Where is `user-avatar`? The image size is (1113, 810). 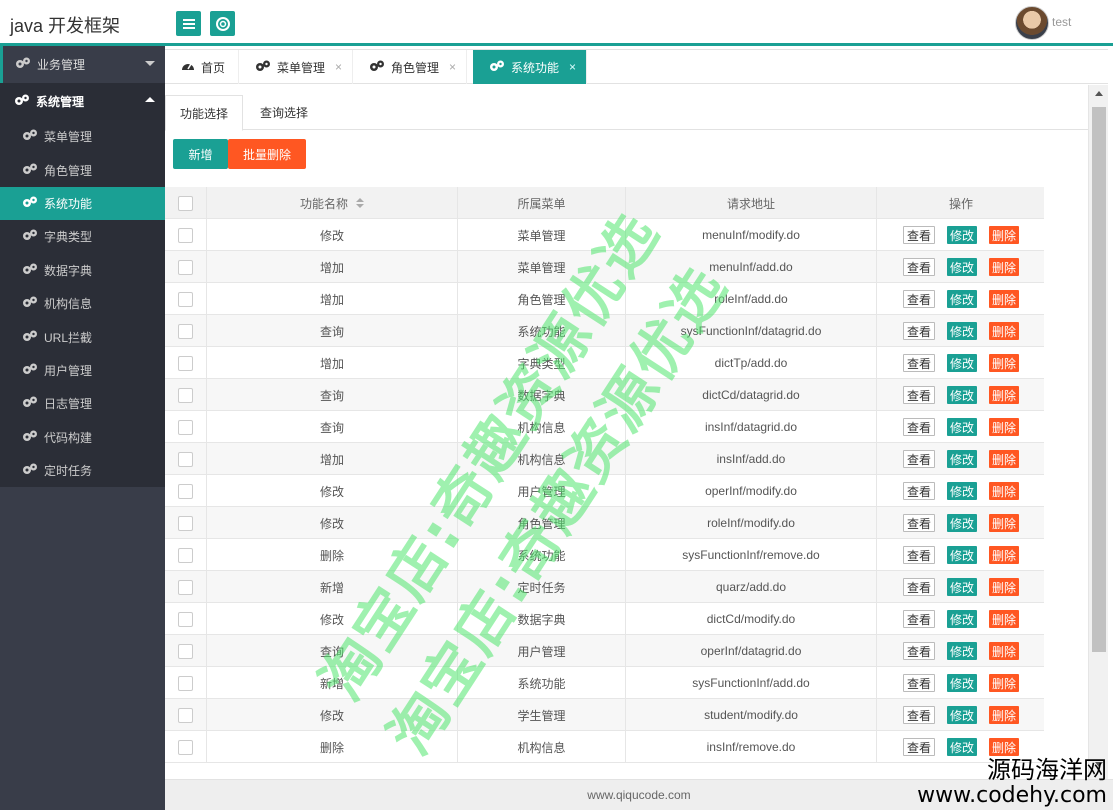
user-avatar is located at coordinates (1032, 23).